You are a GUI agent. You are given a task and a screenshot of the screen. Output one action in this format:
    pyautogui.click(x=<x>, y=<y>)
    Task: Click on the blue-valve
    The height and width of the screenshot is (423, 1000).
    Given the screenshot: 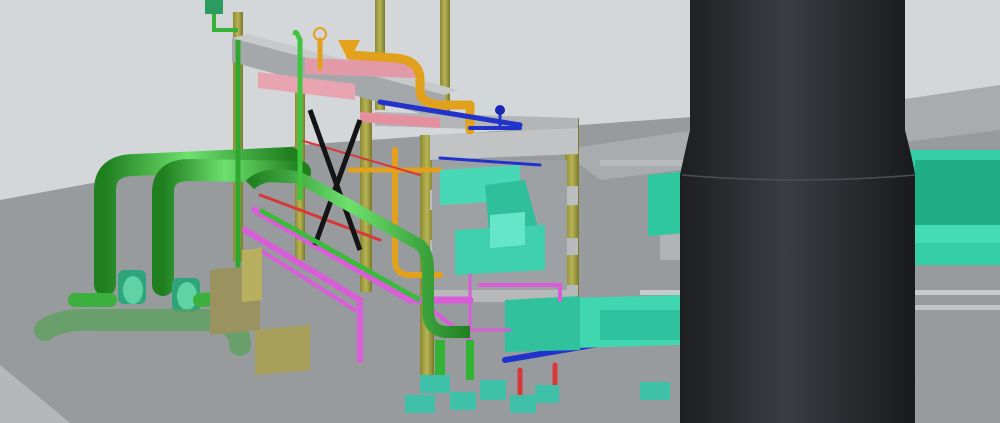 What is the action you would take?
    pyautogui.click(x=500, y=110)
    